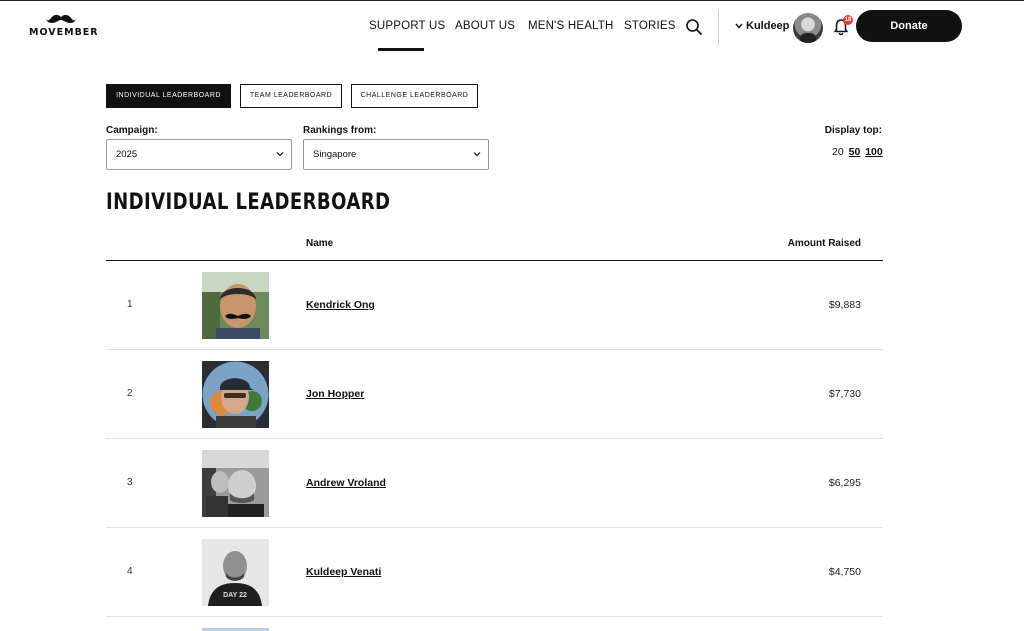 The width and height of the screenshot is (1024, 631). Describe the element at coordinates (874, 152) in the screenshot. I see `display-top-100: 100` at that location.